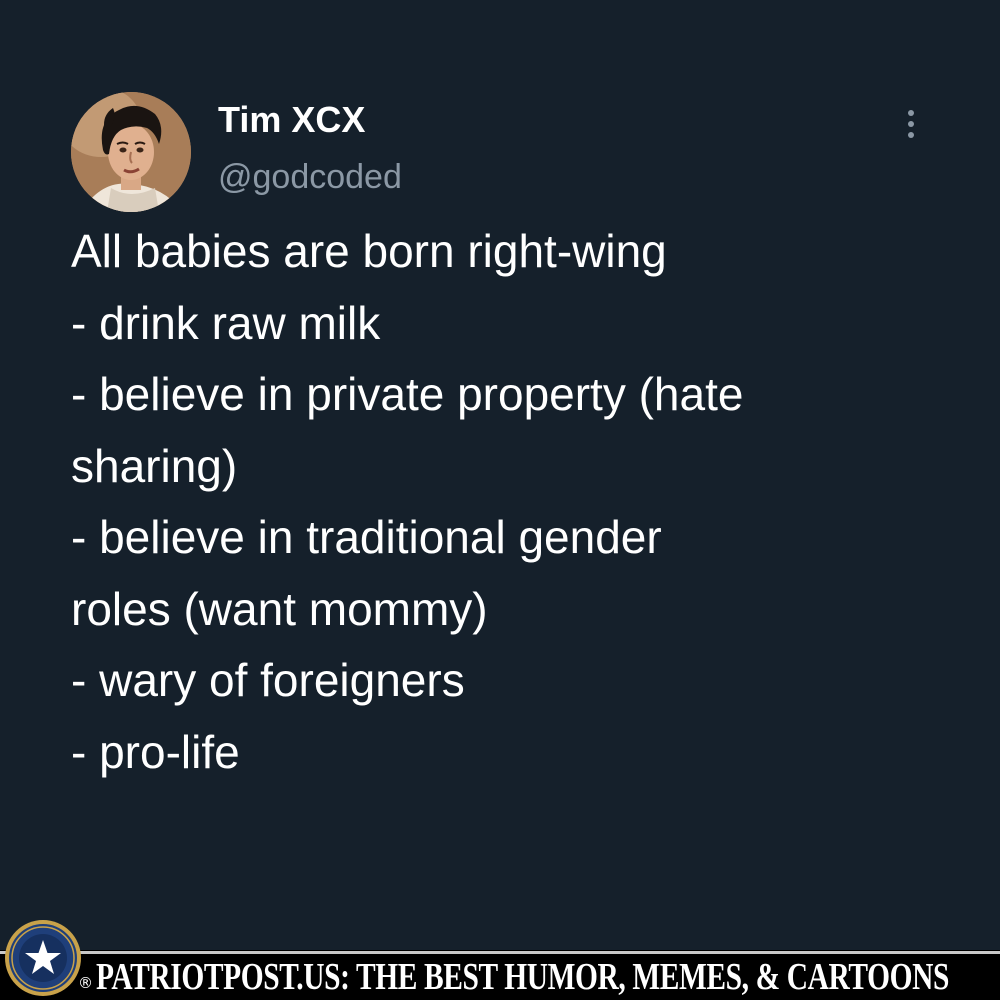  Describe the element at coordinates (366, 537) in the screenshot. I see `tweet-text-line: - believe in traditional gender` at that location.